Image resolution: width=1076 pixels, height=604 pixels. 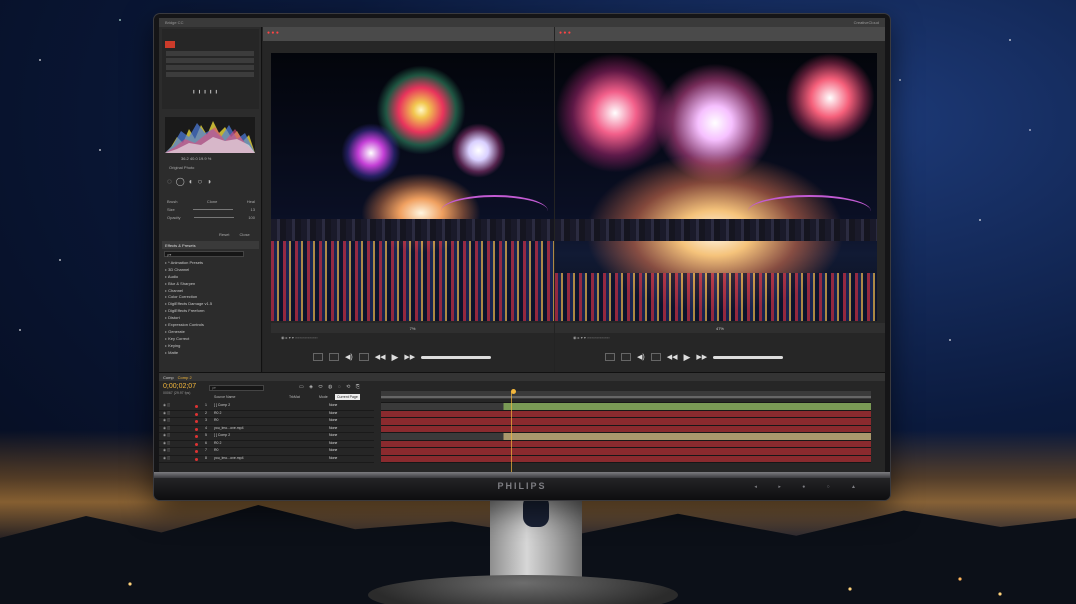 What do you see at coordinates (412, 328) in the screenshot?
I see `zoom-level: 7%` at bounding box center [412, 328].